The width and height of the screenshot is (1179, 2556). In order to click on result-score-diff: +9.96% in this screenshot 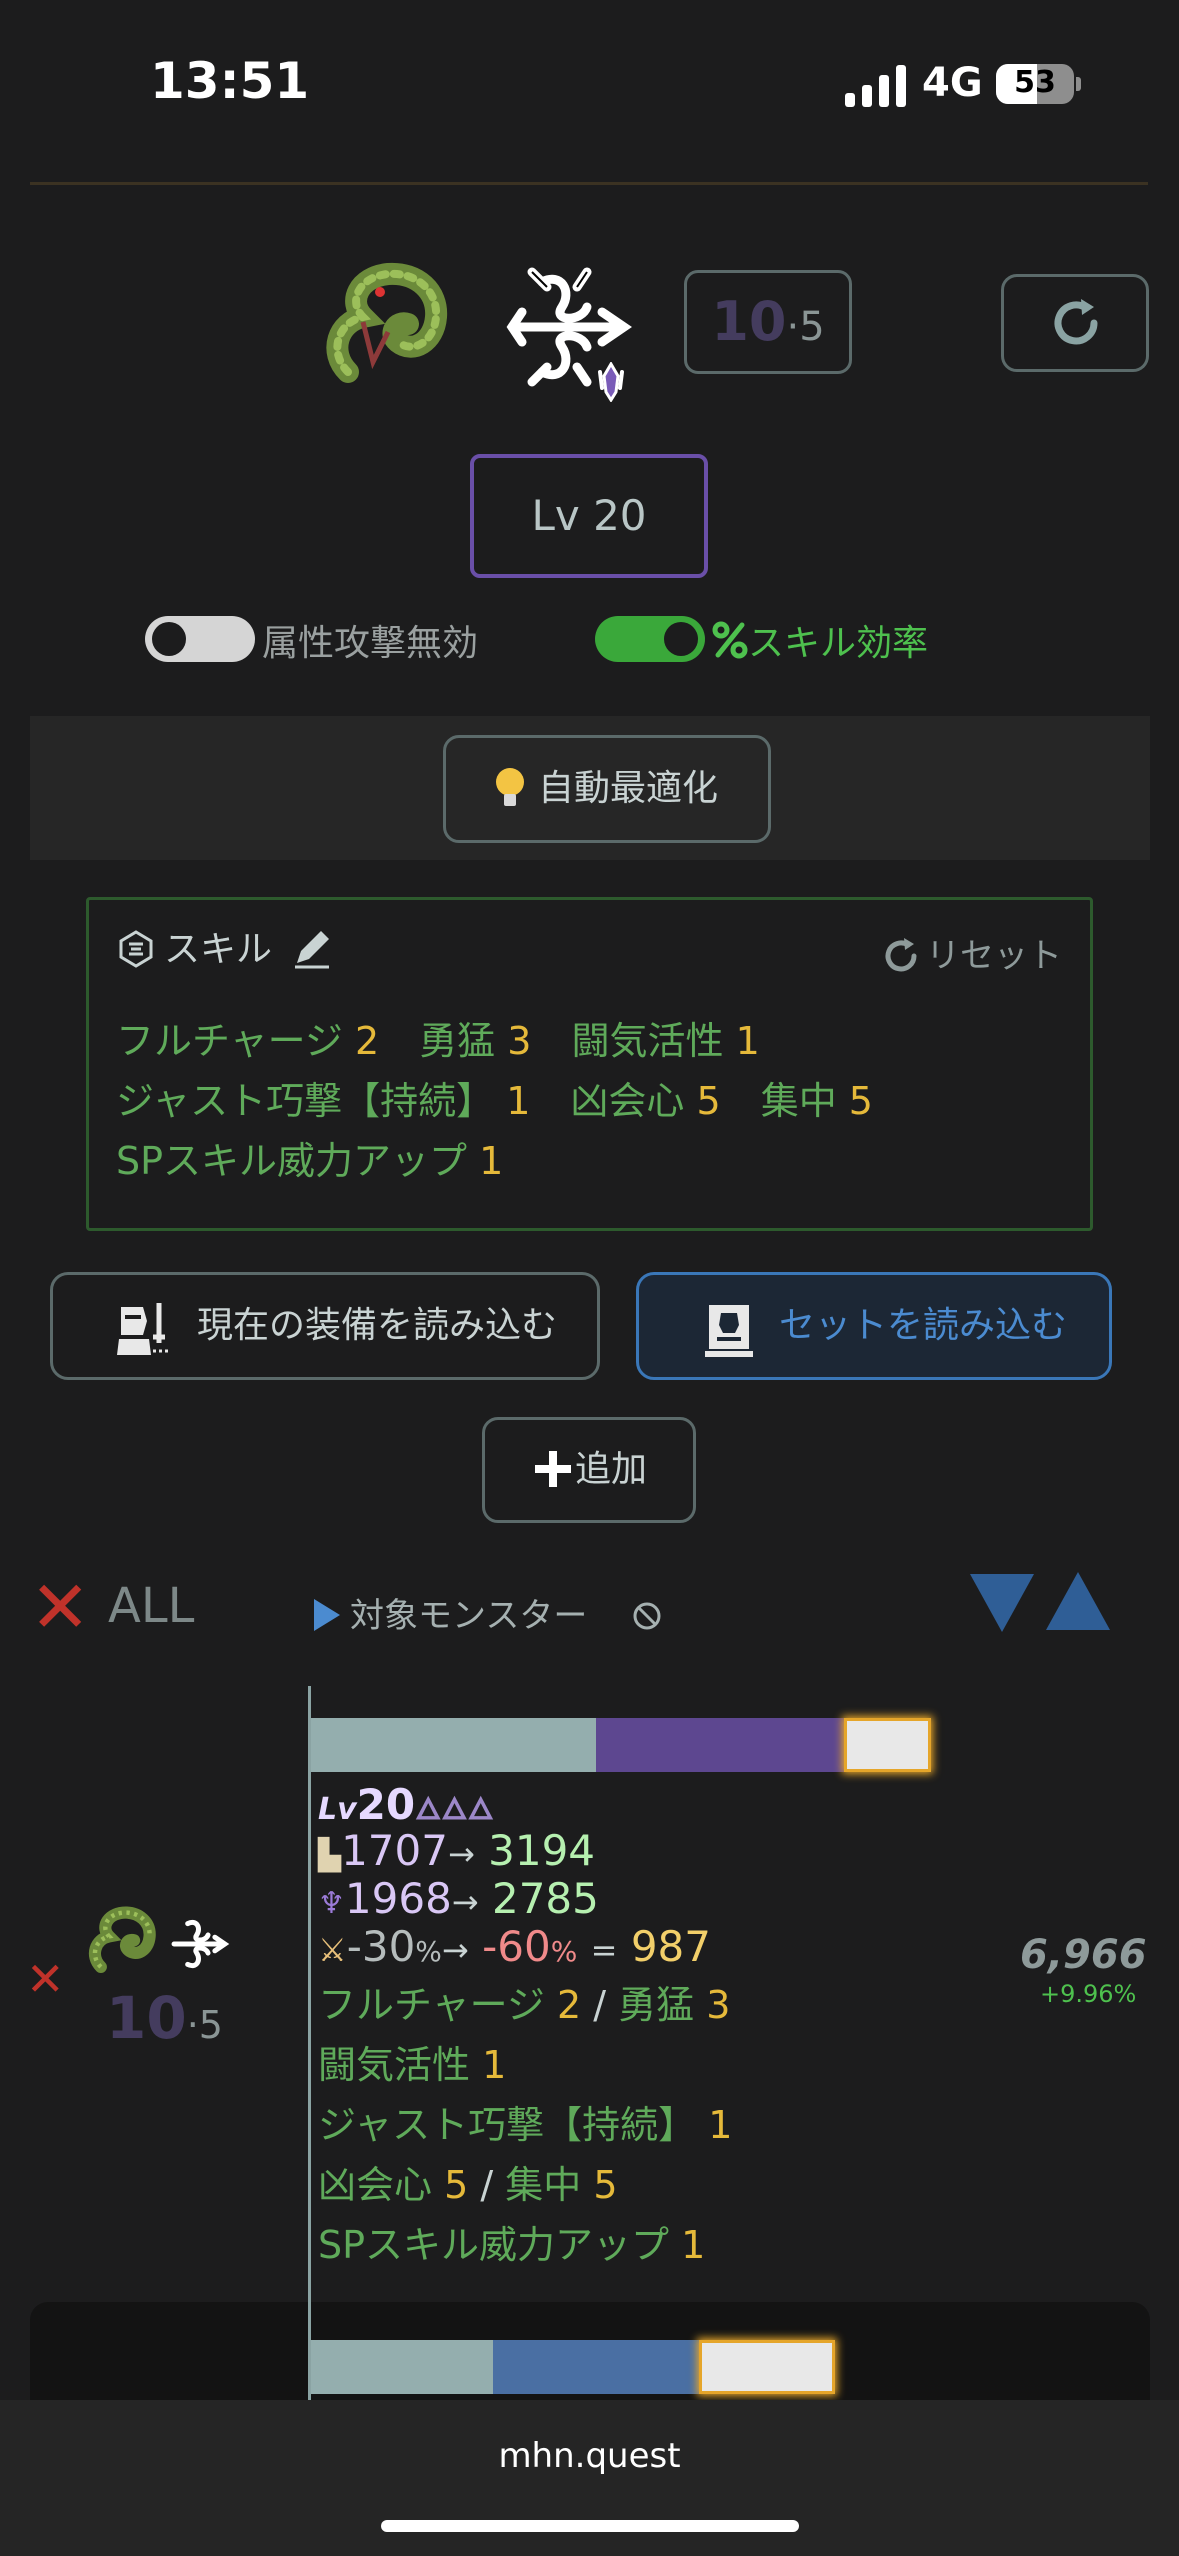, I will do `click(1088, 1994)`.